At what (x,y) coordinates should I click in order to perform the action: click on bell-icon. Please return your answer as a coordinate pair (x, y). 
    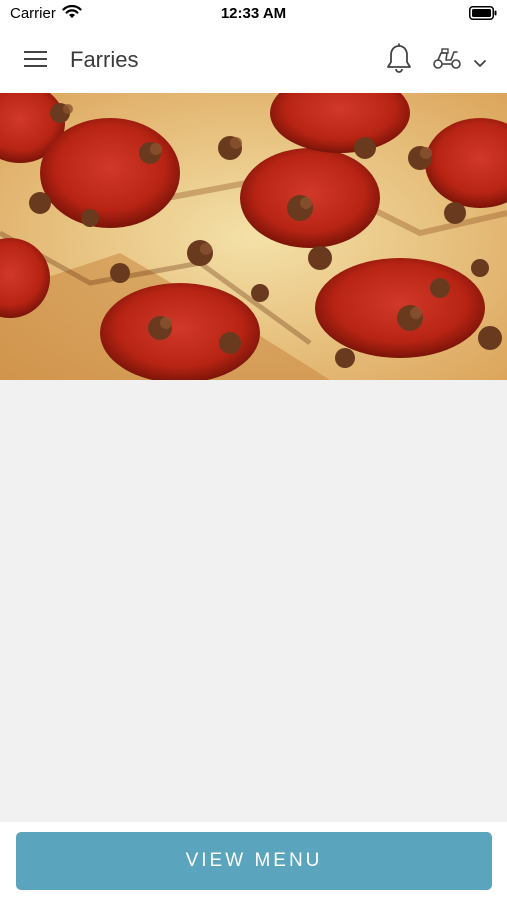
    Looking at the image, I should click on (399, 61).